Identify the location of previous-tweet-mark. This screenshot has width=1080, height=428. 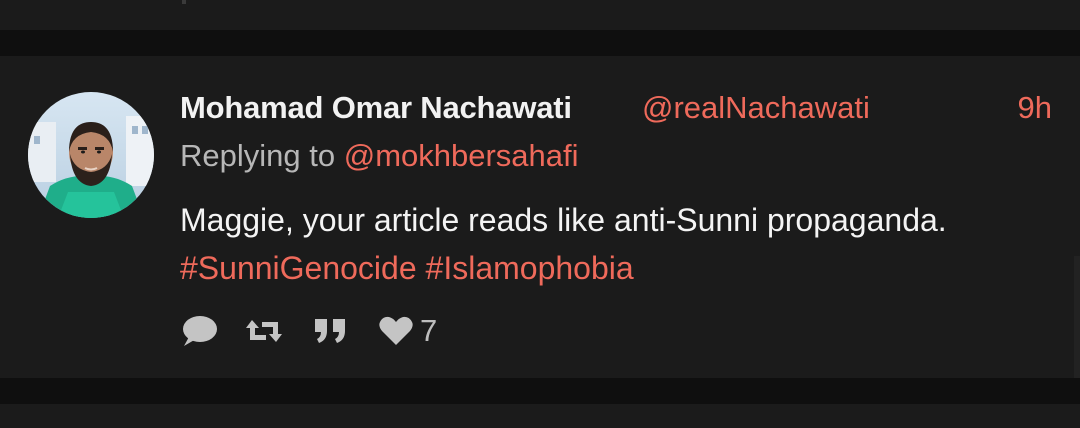
(184, 2).